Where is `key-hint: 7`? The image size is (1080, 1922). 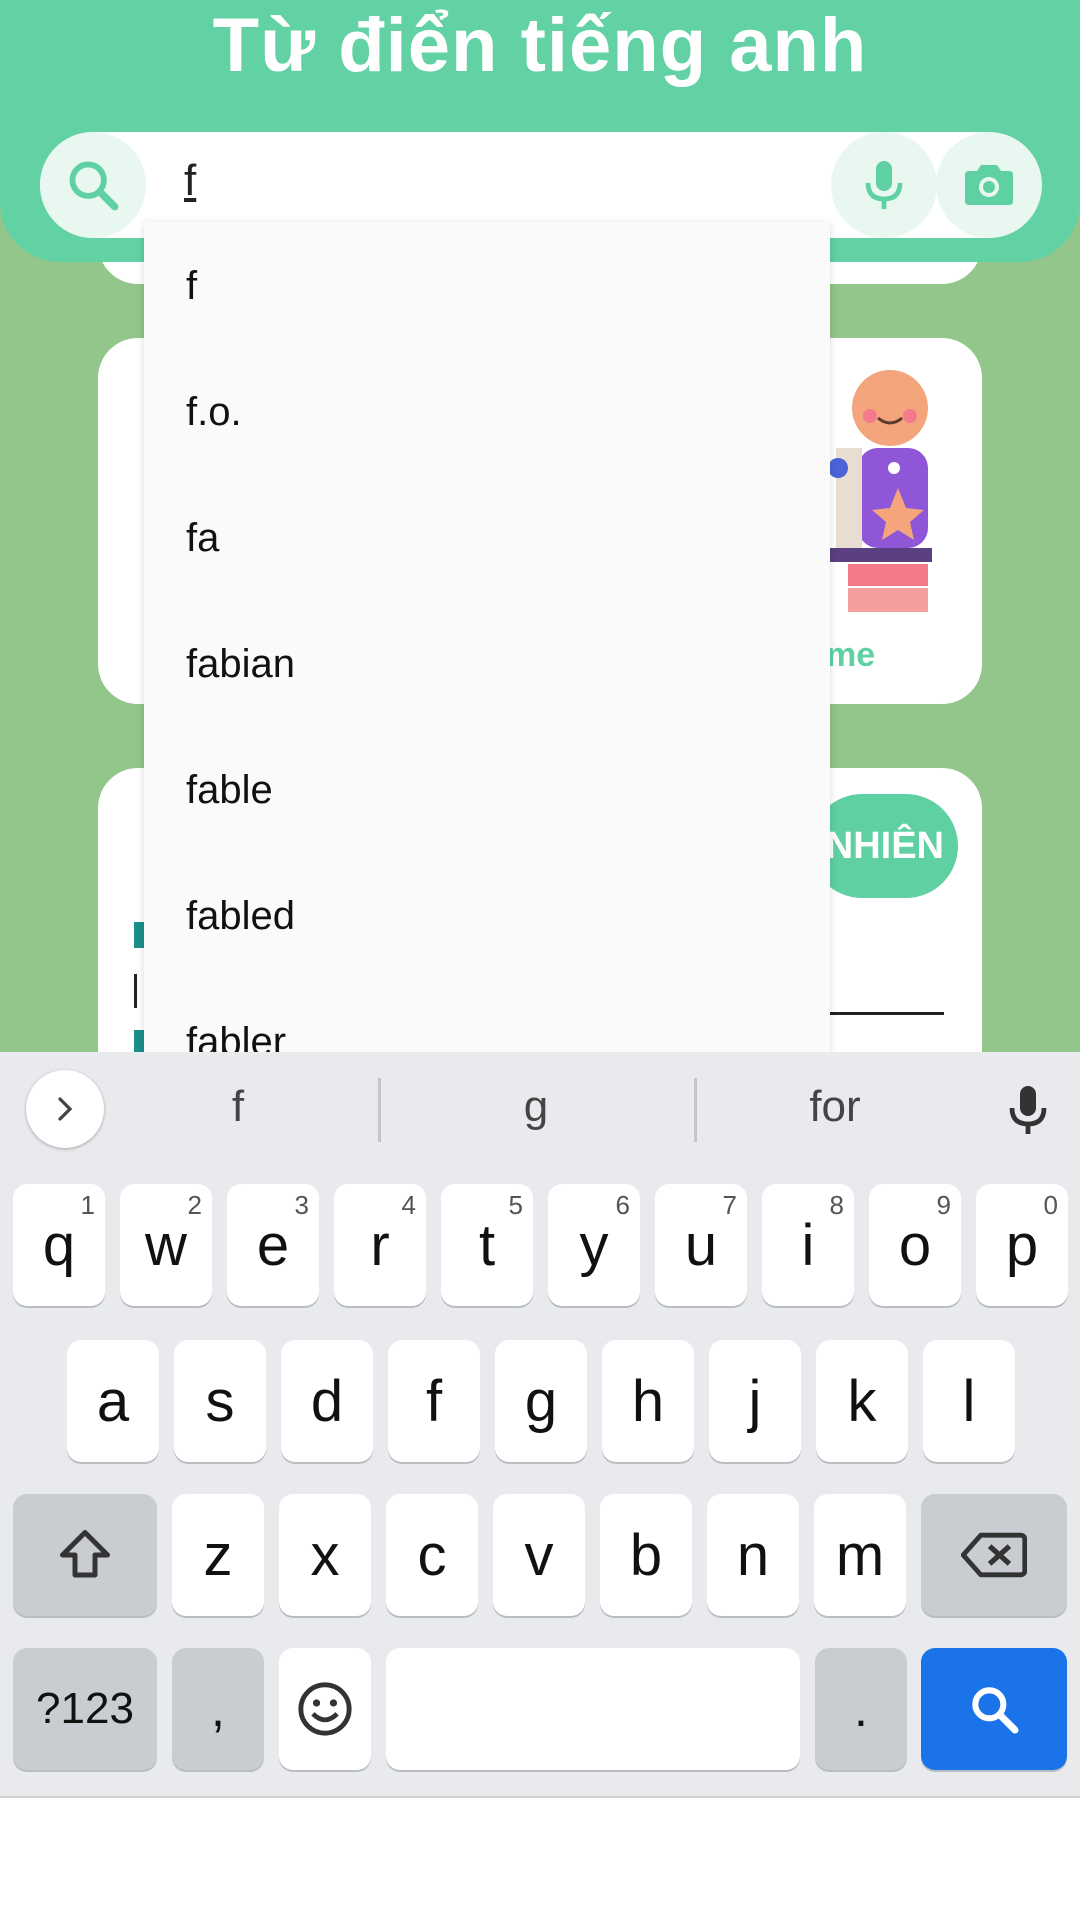 key-hint: 7 is located at coordinates (729, 1205).